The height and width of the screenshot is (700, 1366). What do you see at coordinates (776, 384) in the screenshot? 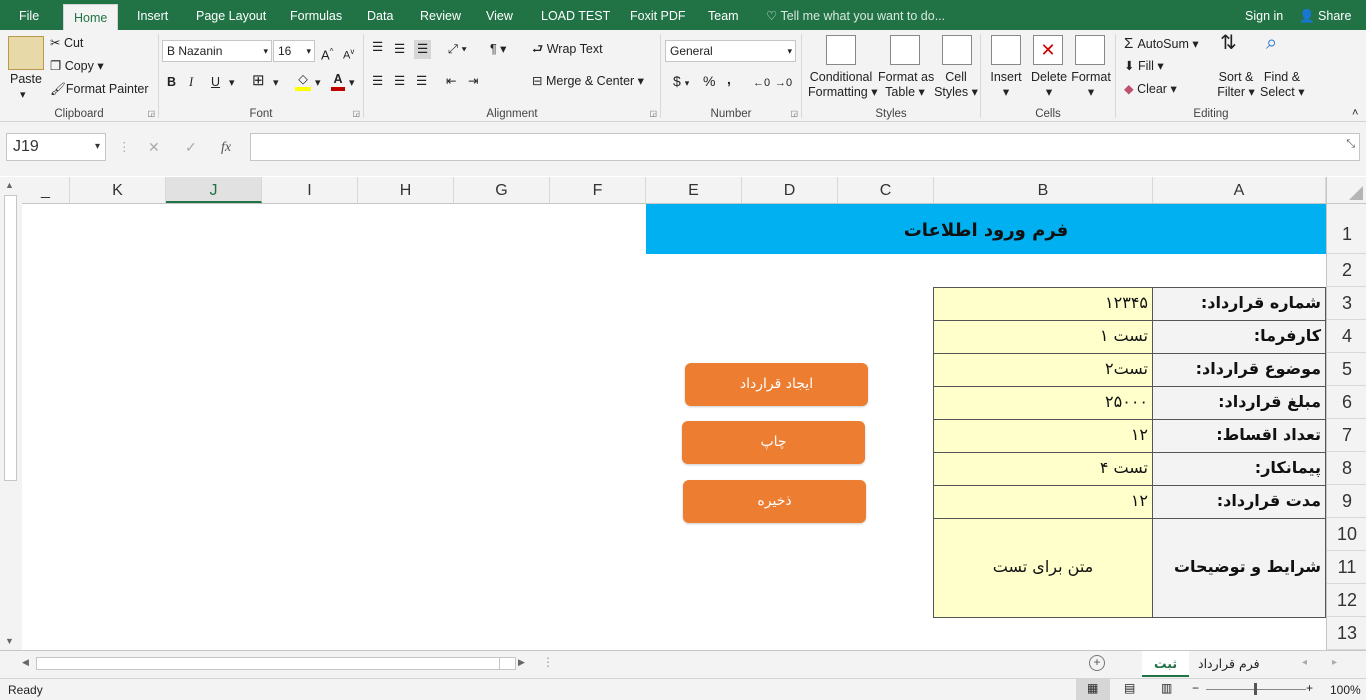
I see `create-contract-button: ایجاد قرارداد` at bounding box center [776, 384].